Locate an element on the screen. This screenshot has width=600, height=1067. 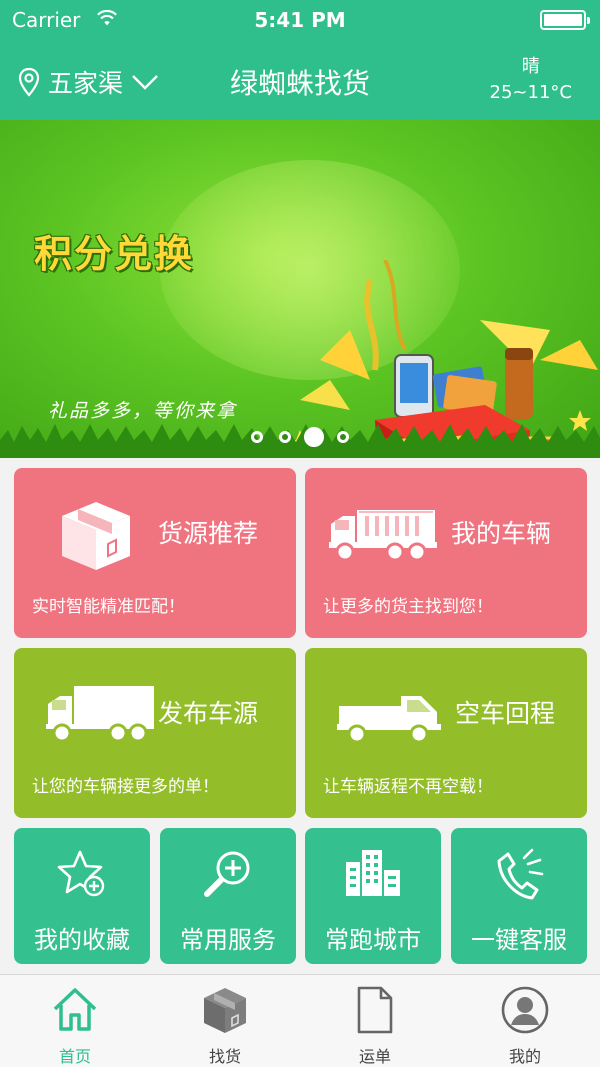
location-selector: 五家渠 is located at coordinates (88, 82).